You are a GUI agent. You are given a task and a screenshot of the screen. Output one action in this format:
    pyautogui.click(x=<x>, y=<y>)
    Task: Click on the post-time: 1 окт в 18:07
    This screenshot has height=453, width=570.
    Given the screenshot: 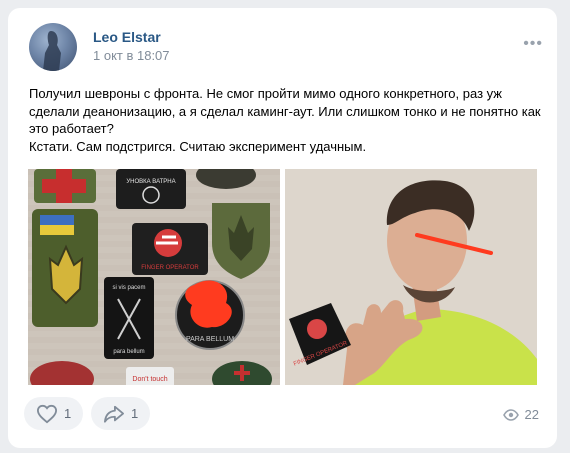 What is the action you would take?
    pyautogui.click(x=131, y=55)
    